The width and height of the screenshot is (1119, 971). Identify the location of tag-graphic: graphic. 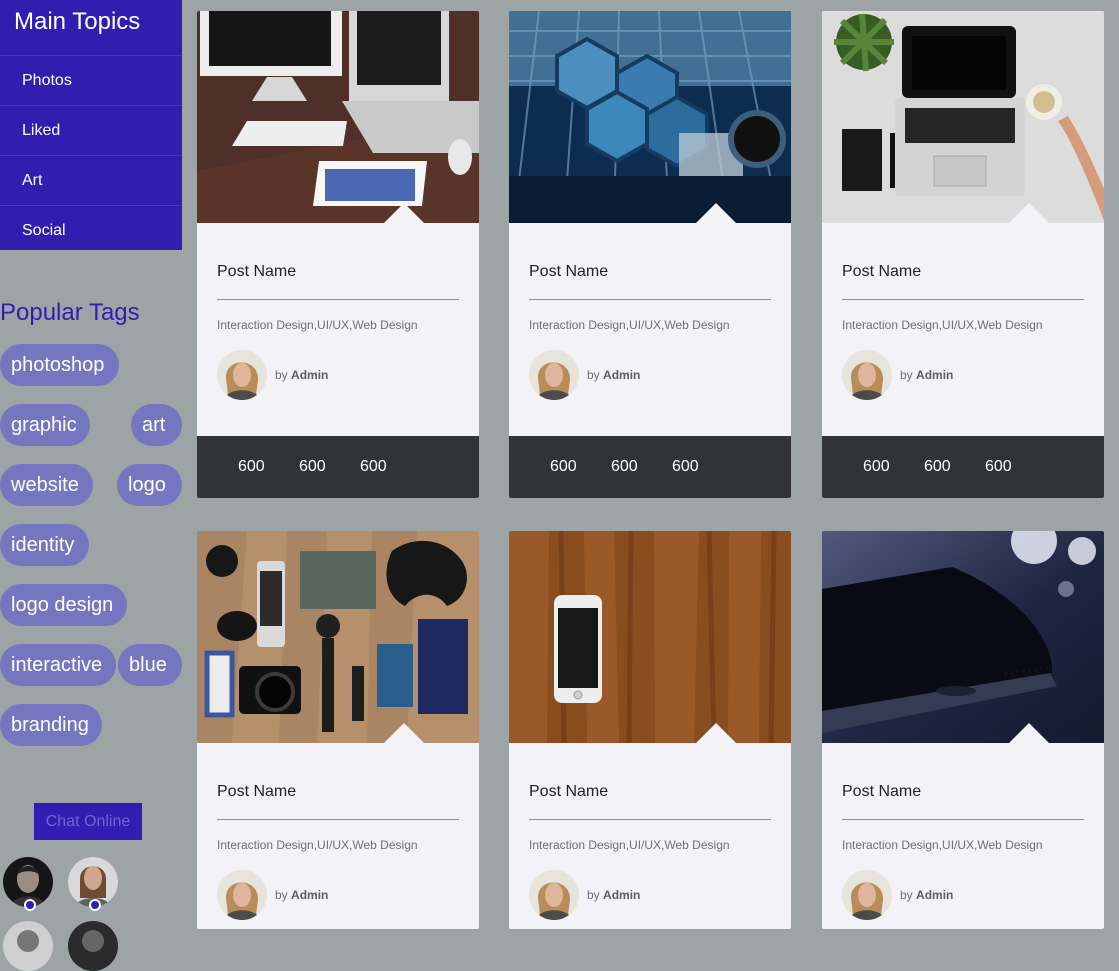
(45, 425).